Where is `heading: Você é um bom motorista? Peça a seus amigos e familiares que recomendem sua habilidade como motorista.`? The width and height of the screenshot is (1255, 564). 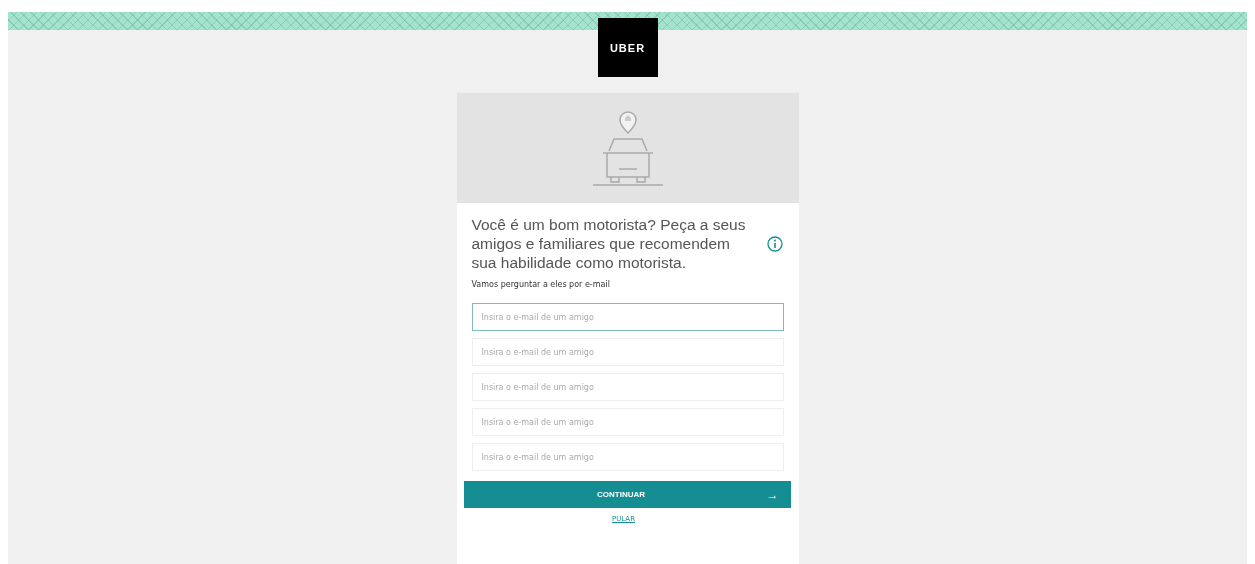 heading: Você é um bom motorista? Peça a seus amigos e familiares que recomendem sua habilidade como motorista. is located at coordinates (609, 243).